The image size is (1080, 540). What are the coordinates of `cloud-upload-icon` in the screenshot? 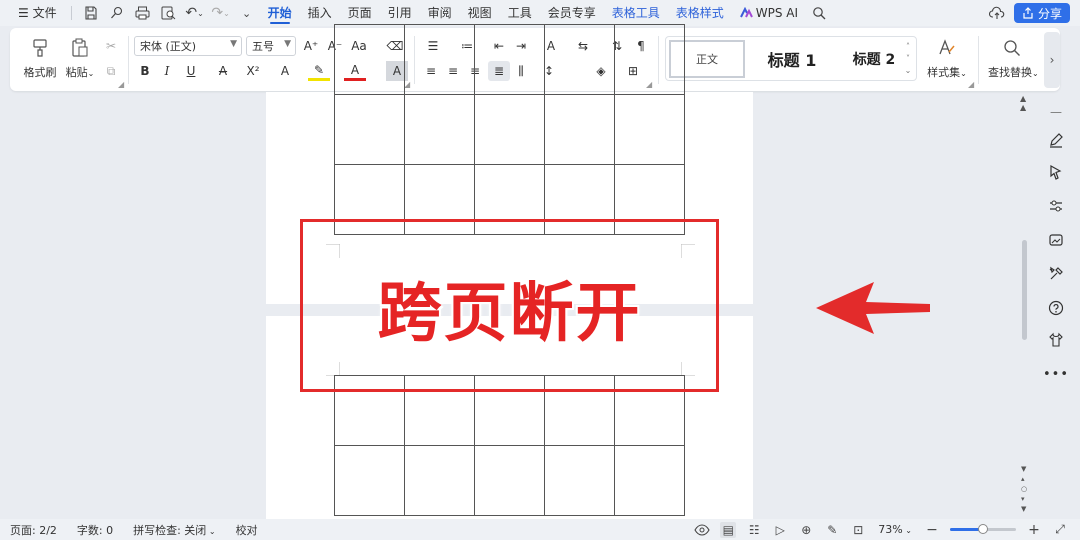 It's located at (997, 13).